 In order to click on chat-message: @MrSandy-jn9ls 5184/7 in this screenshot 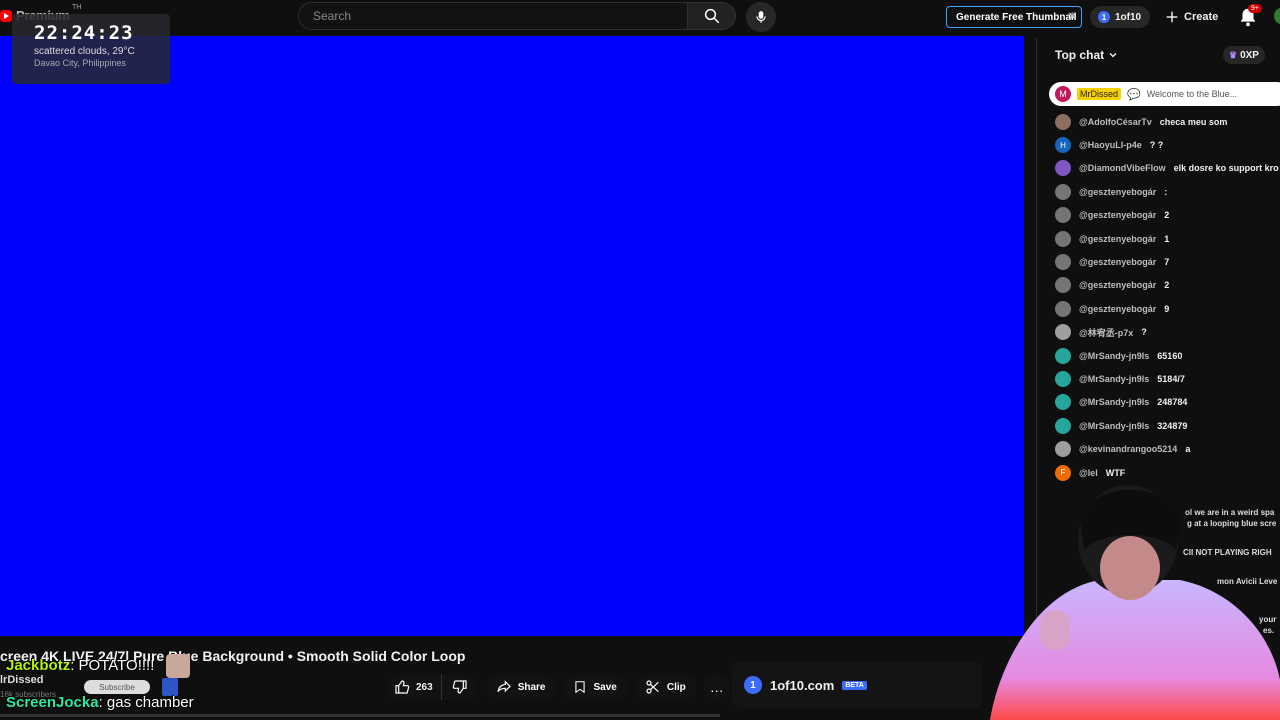, I will do `click(1167, 378)`.